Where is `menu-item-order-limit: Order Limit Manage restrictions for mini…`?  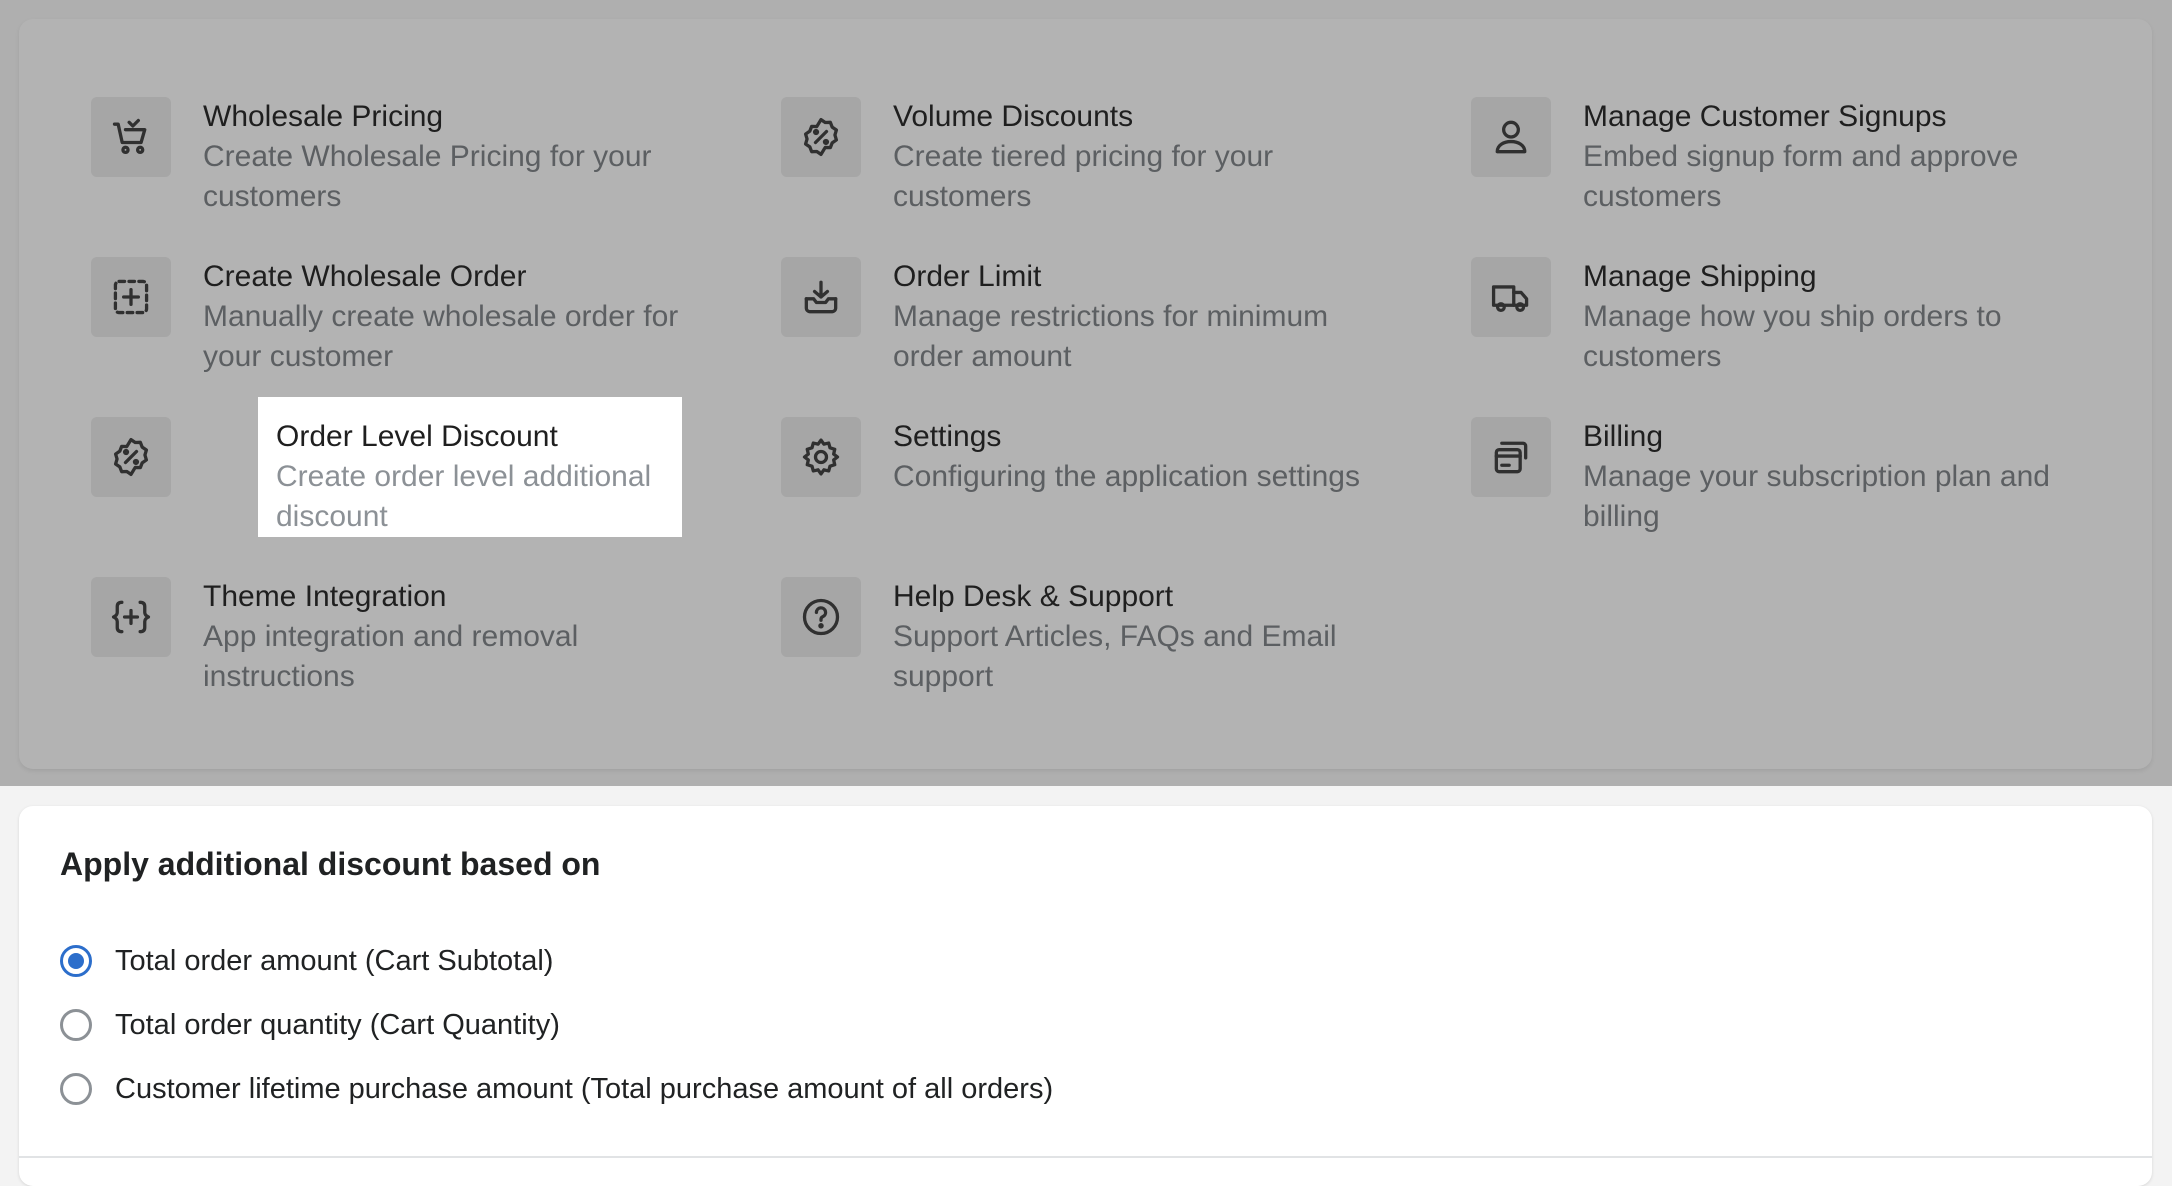 menu-item-order-limit: Order Limit Manage restrictions for mini… is located at coordinates (1091, 332).